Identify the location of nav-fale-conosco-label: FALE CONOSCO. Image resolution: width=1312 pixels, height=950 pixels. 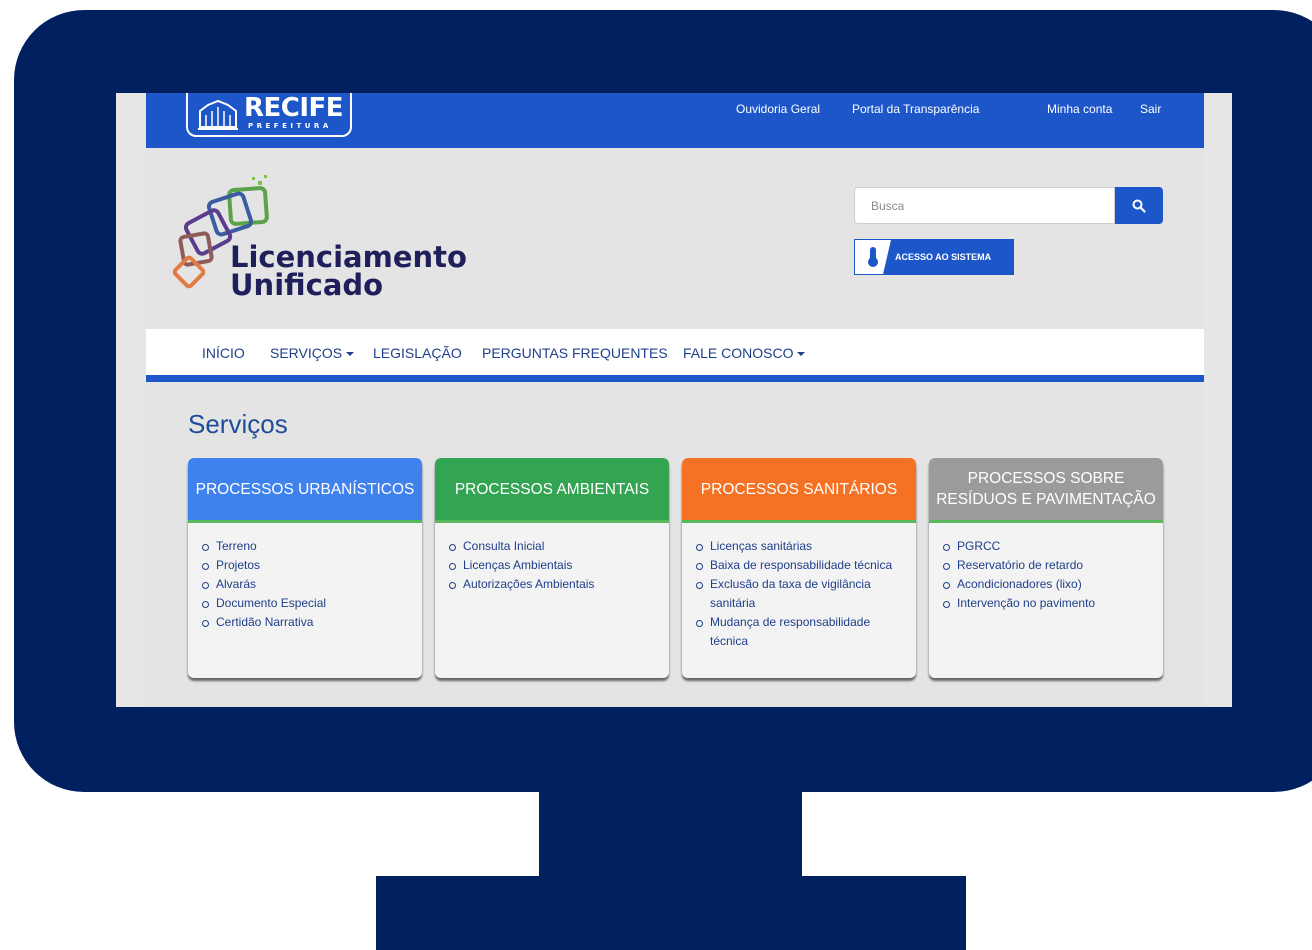
(738, 353).